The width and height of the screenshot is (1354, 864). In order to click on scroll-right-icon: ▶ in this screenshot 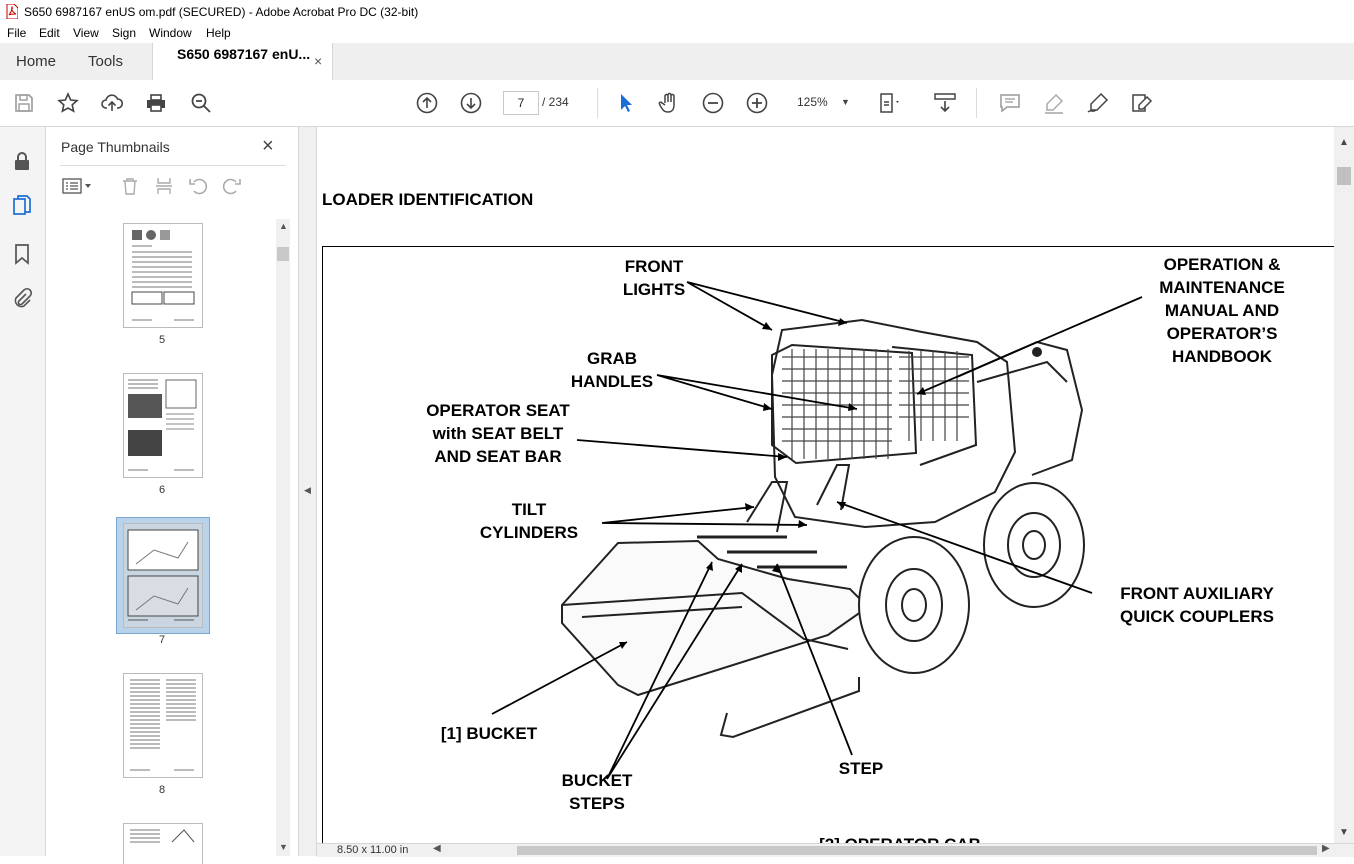, I will do `click(1326, 848)`.